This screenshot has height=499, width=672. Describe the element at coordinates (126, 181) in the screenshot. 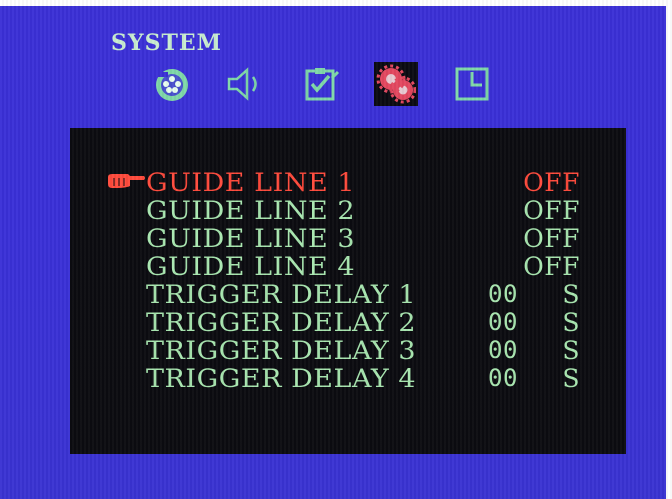

I see `pointer-hand-icon` at that location.